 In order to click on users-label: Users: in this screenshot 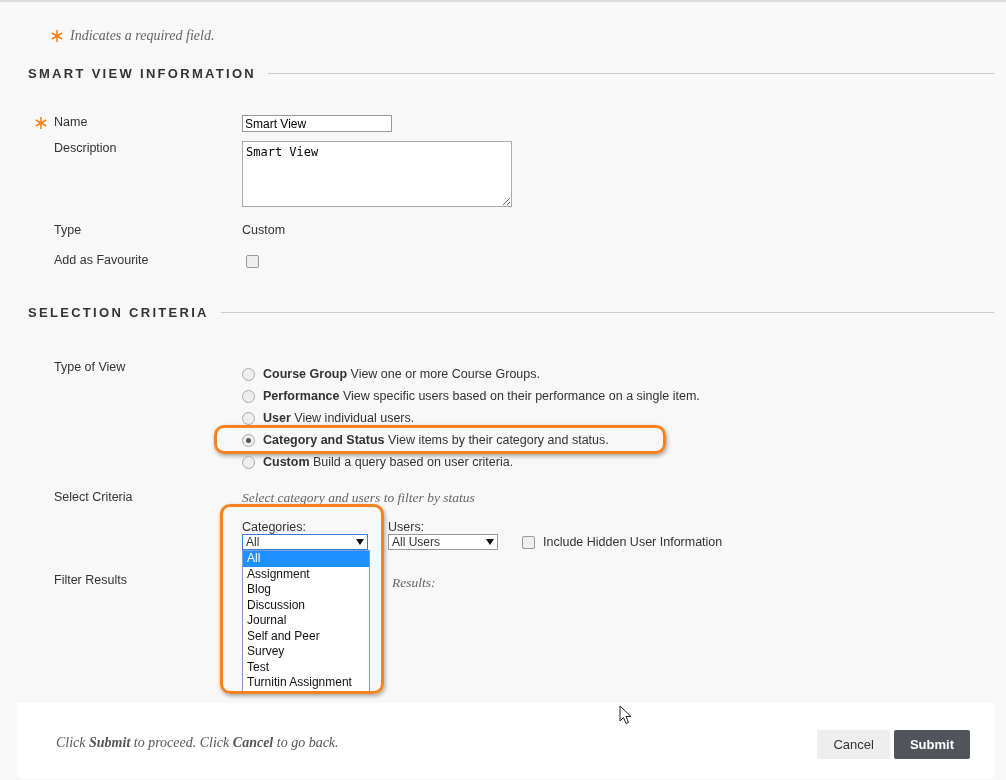, I will do `click(407, 527)`.